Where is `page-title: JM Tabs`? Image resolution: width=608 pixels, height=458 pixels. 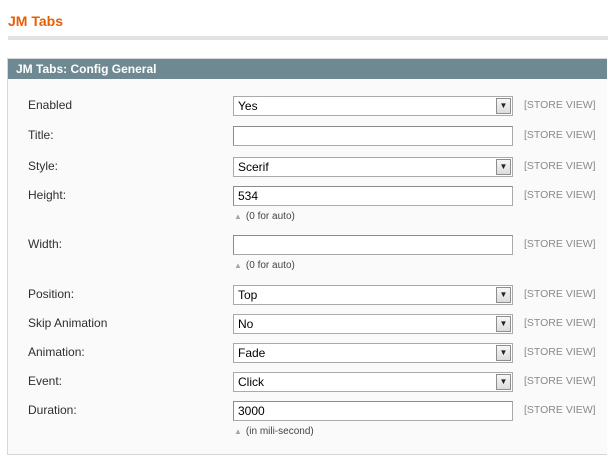 page-title: JM Tabs is located at coordinates (35, 21).